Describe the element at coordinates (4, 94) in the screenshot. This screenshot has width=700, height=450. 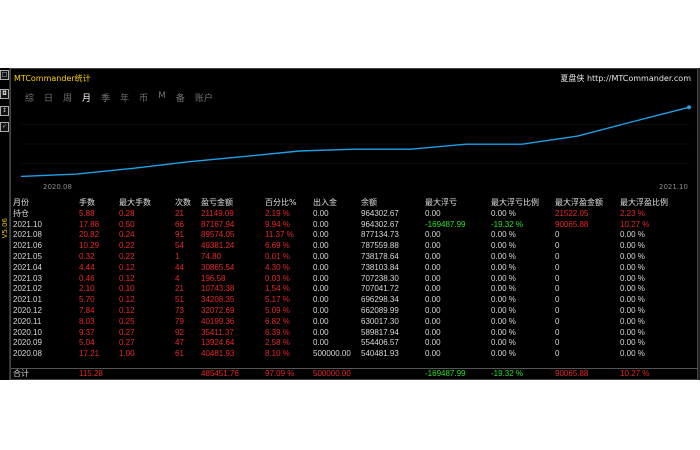
I see `panel-icon: ◘` at that location.